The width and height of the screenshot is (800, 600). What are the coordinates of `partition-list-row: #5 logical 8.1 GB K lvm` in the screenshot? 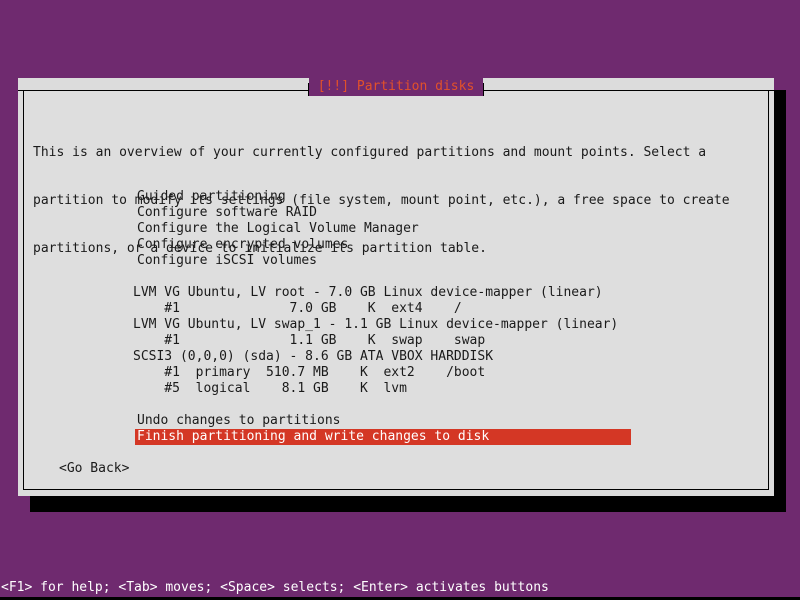 It's located at (270, 389).